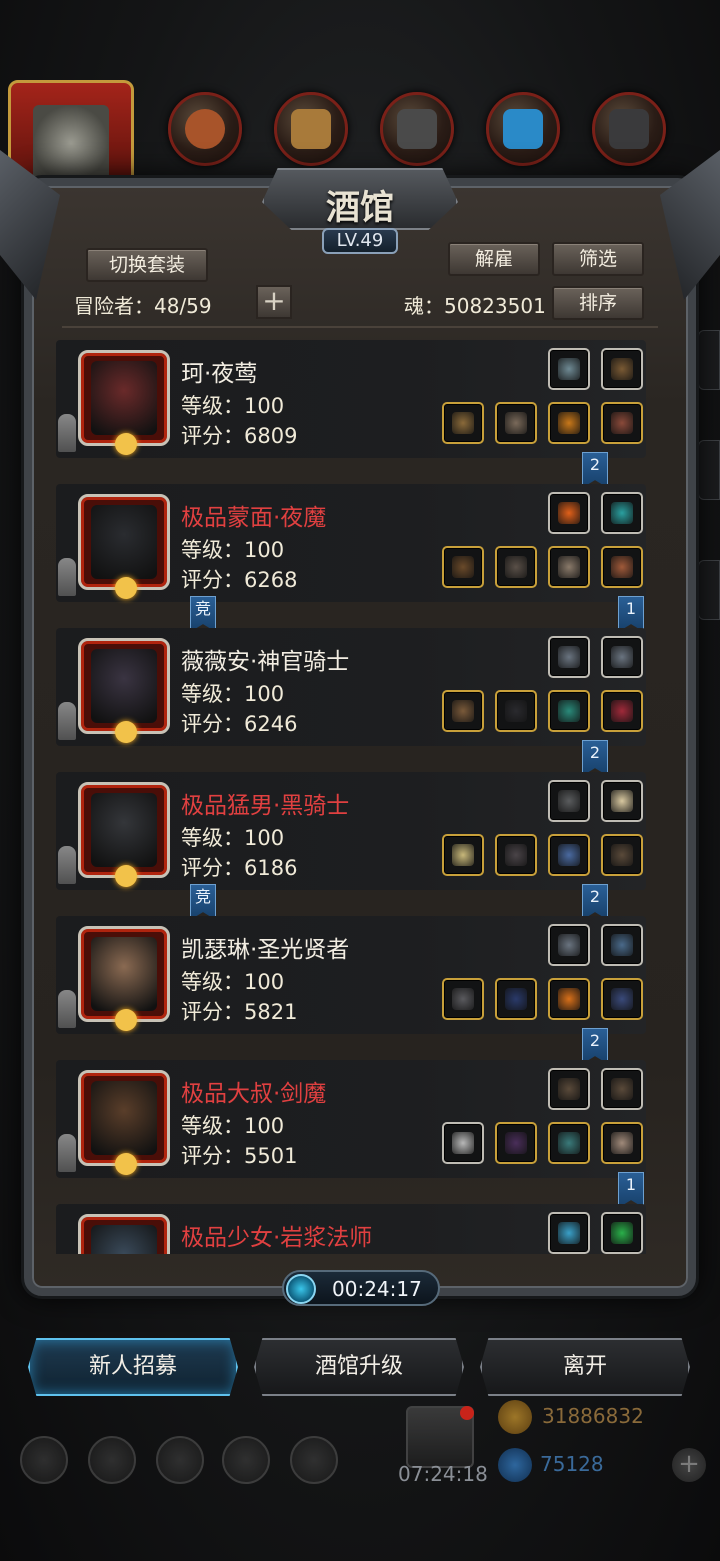 The height and width of the screenshot is (1561, 720). Describe the element at coordinates (233, 982) in the screenshot. I see `hero-level: 等级：100` at that location.